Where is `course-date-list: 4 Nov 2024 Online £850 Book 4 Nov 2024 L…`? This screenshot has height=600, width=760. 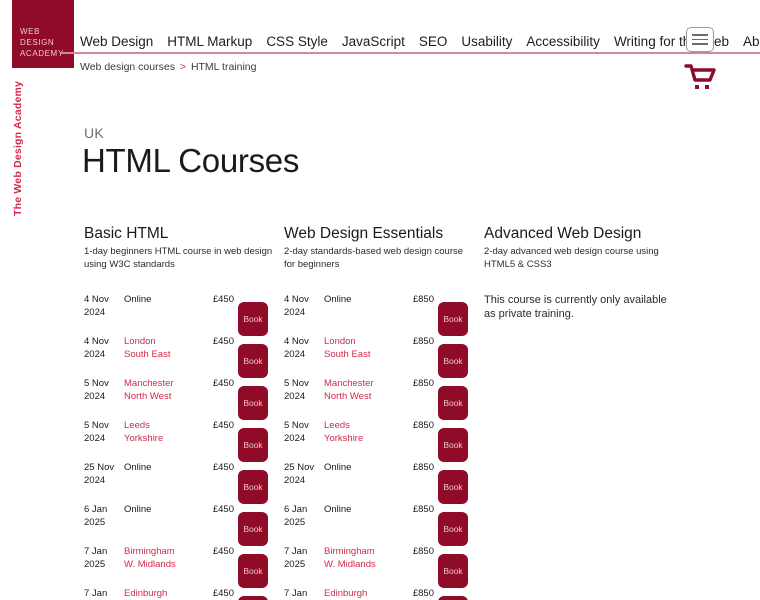 course-date-list: 4 Nov 2024 Online £850 Book 4 Nov 2024 L… is located at coordinates (384, 445).